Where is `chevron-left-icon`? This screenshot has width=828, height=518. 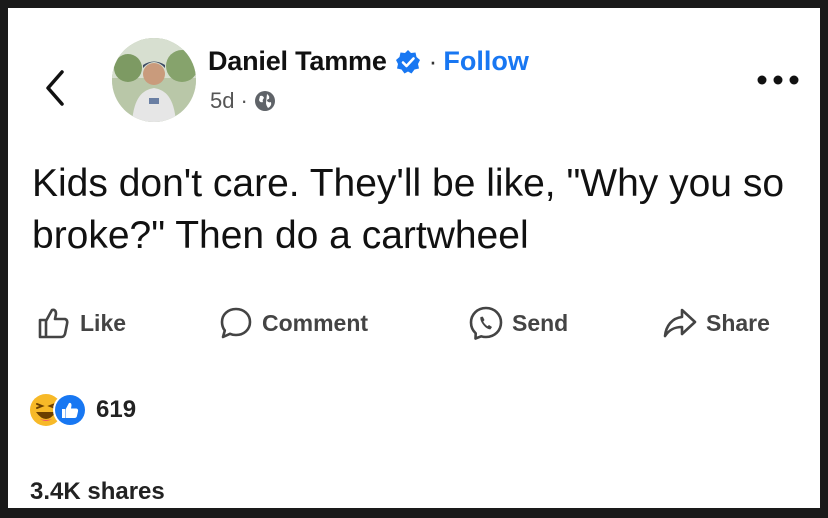 chevron-left-icon is located at coordinates (55, 88).